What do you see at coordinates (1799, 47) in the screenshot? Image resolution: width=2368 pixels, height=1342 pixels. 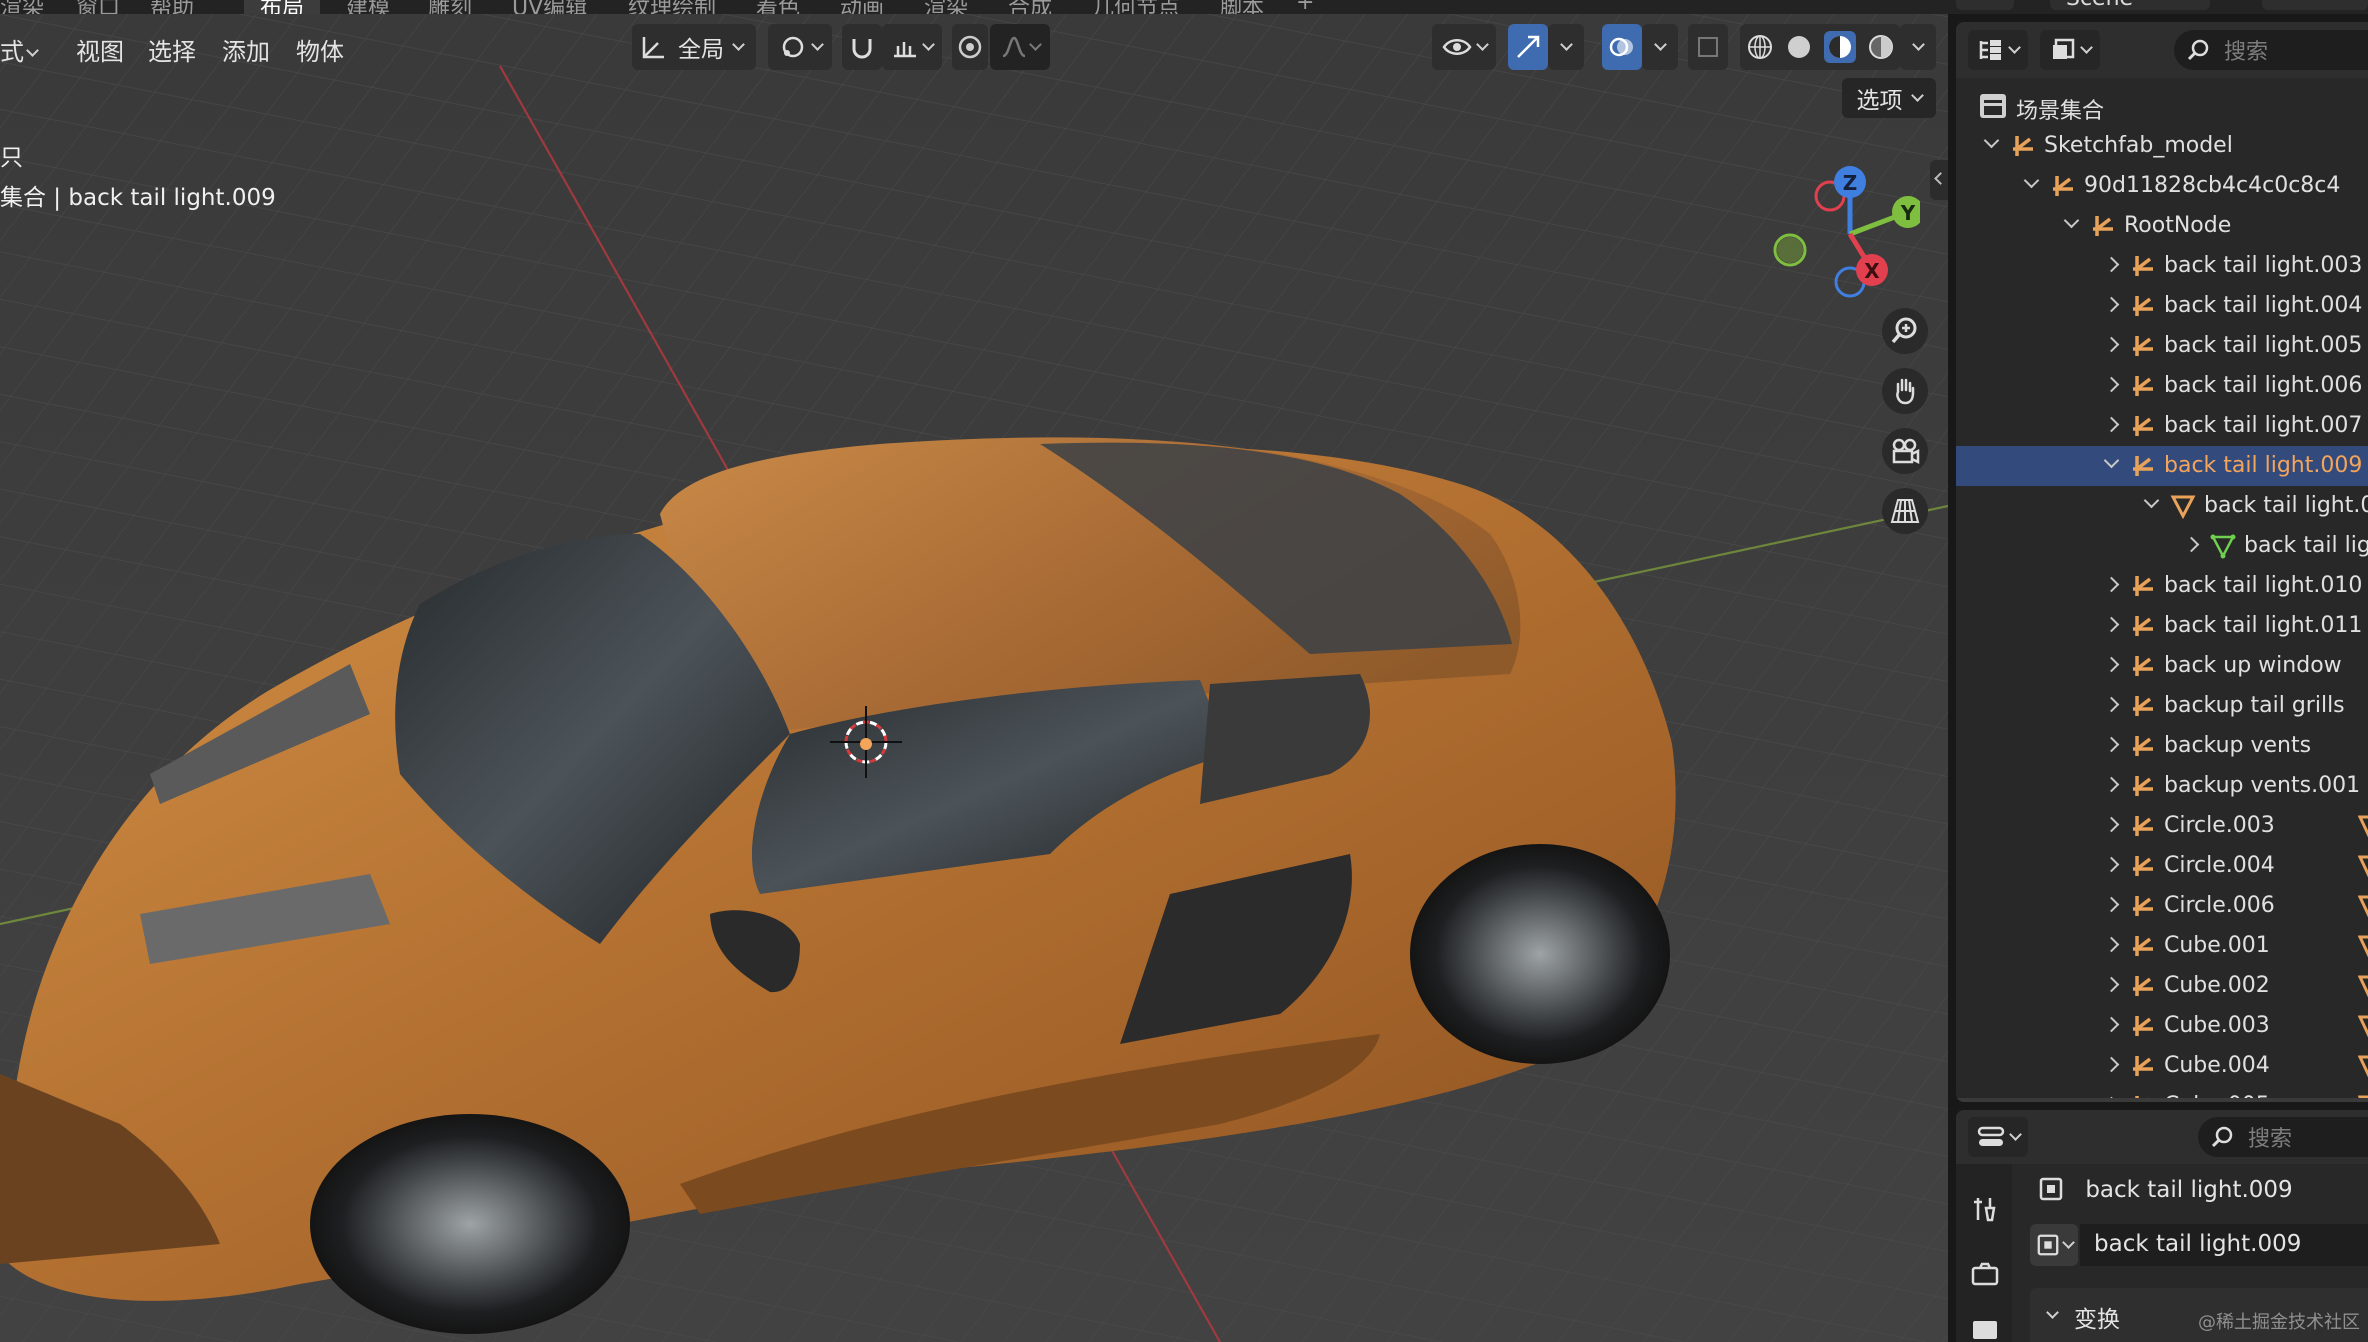 I see `solid-shading-icon` at bounding box center [1799, 47].